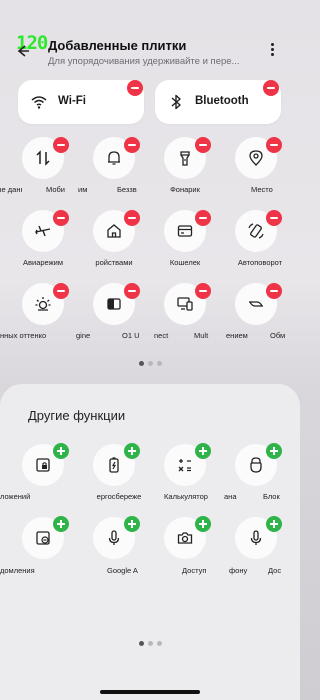 This screenshot has height=700, width=320. I want to click on tile-label: ана, so click(230, 496).